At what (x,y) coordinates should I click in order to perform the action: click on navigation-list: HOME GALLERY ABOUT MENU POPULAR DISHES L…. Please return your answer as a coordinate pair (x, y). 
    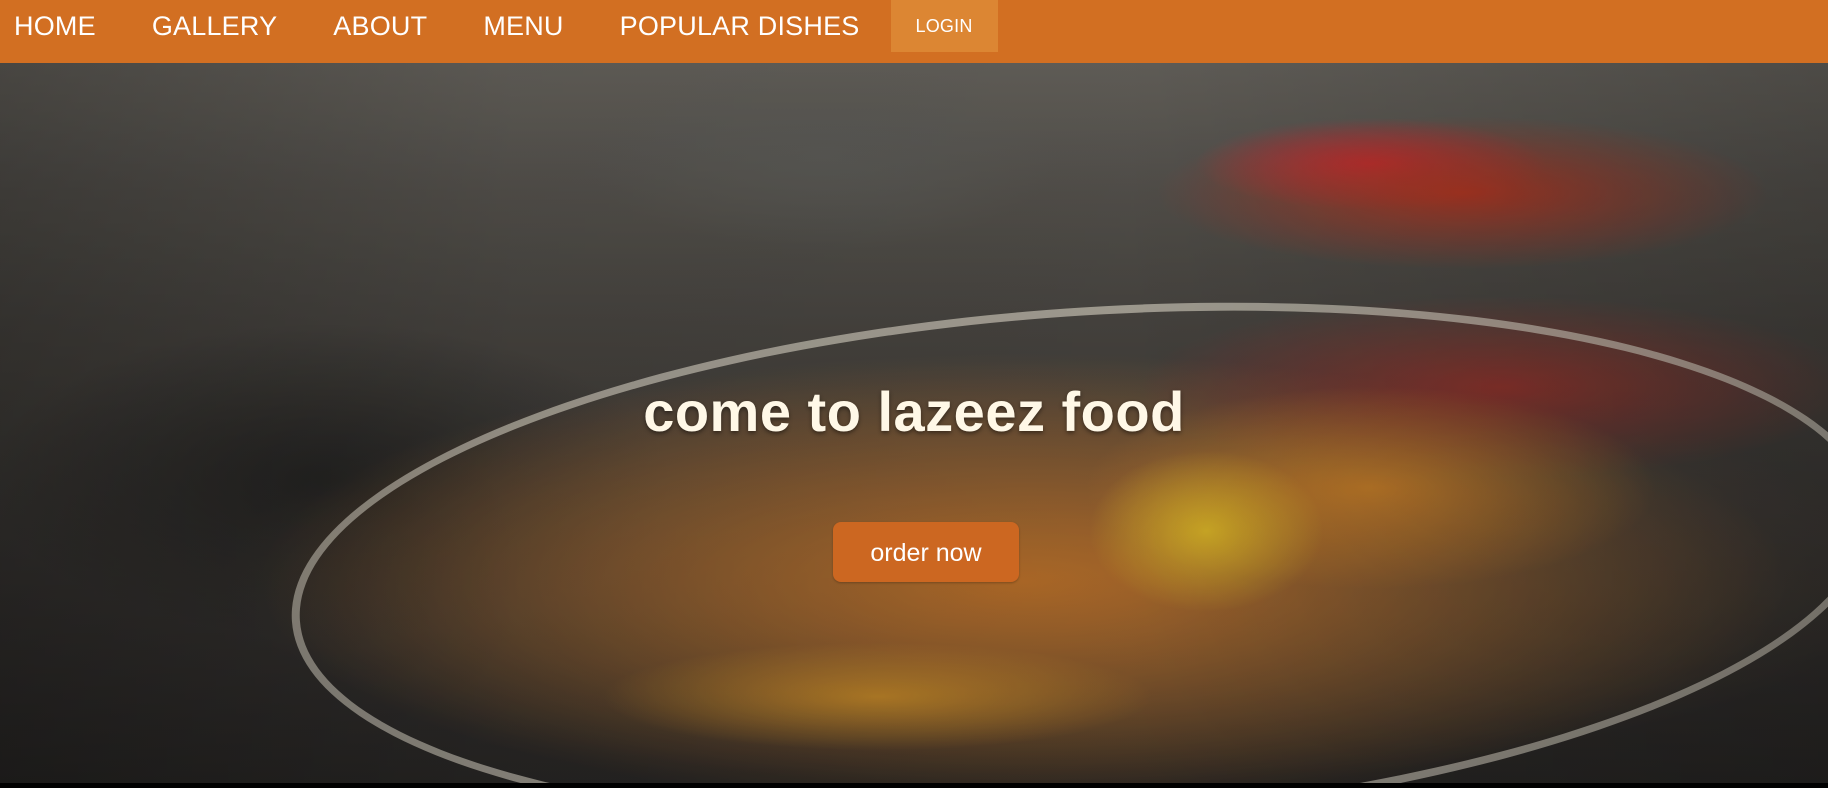
    Looking at the image, I should click on (914, 26).